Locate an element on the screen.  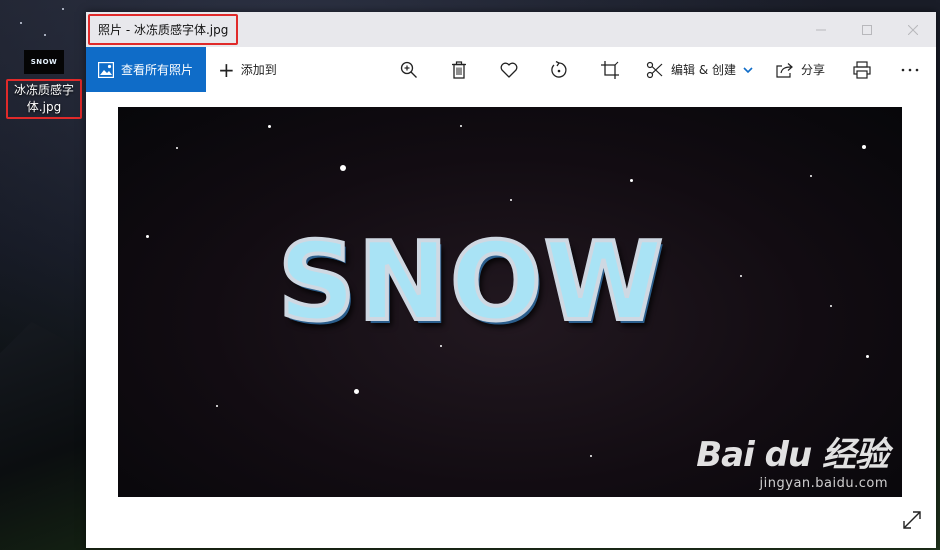
zoom-in-button is located at coordinates (409, 69).